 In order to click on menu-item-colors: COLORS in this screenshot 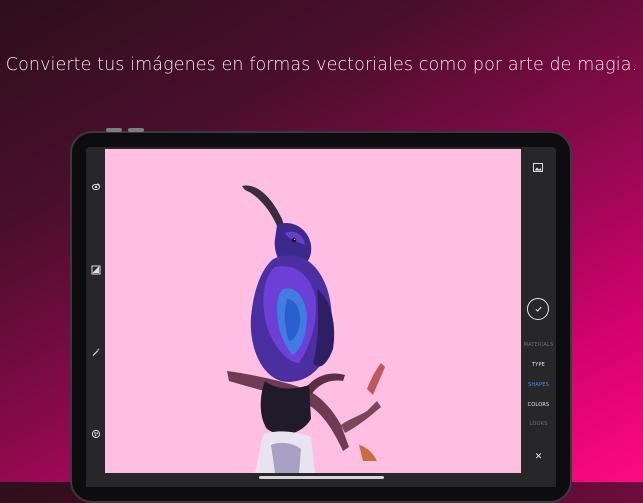, I will do `click(538, 405)`.